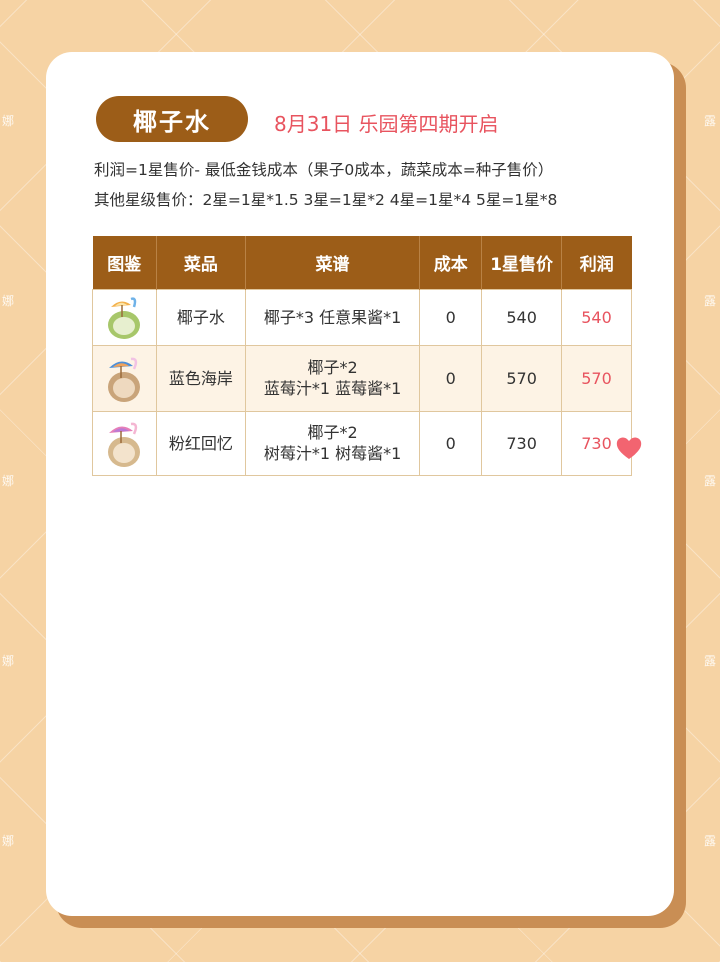 The image size is (720, 962). Describe the element at coordinates (332, 262) in the screenshot. I see `header-recipe: 菜谱` at that location.